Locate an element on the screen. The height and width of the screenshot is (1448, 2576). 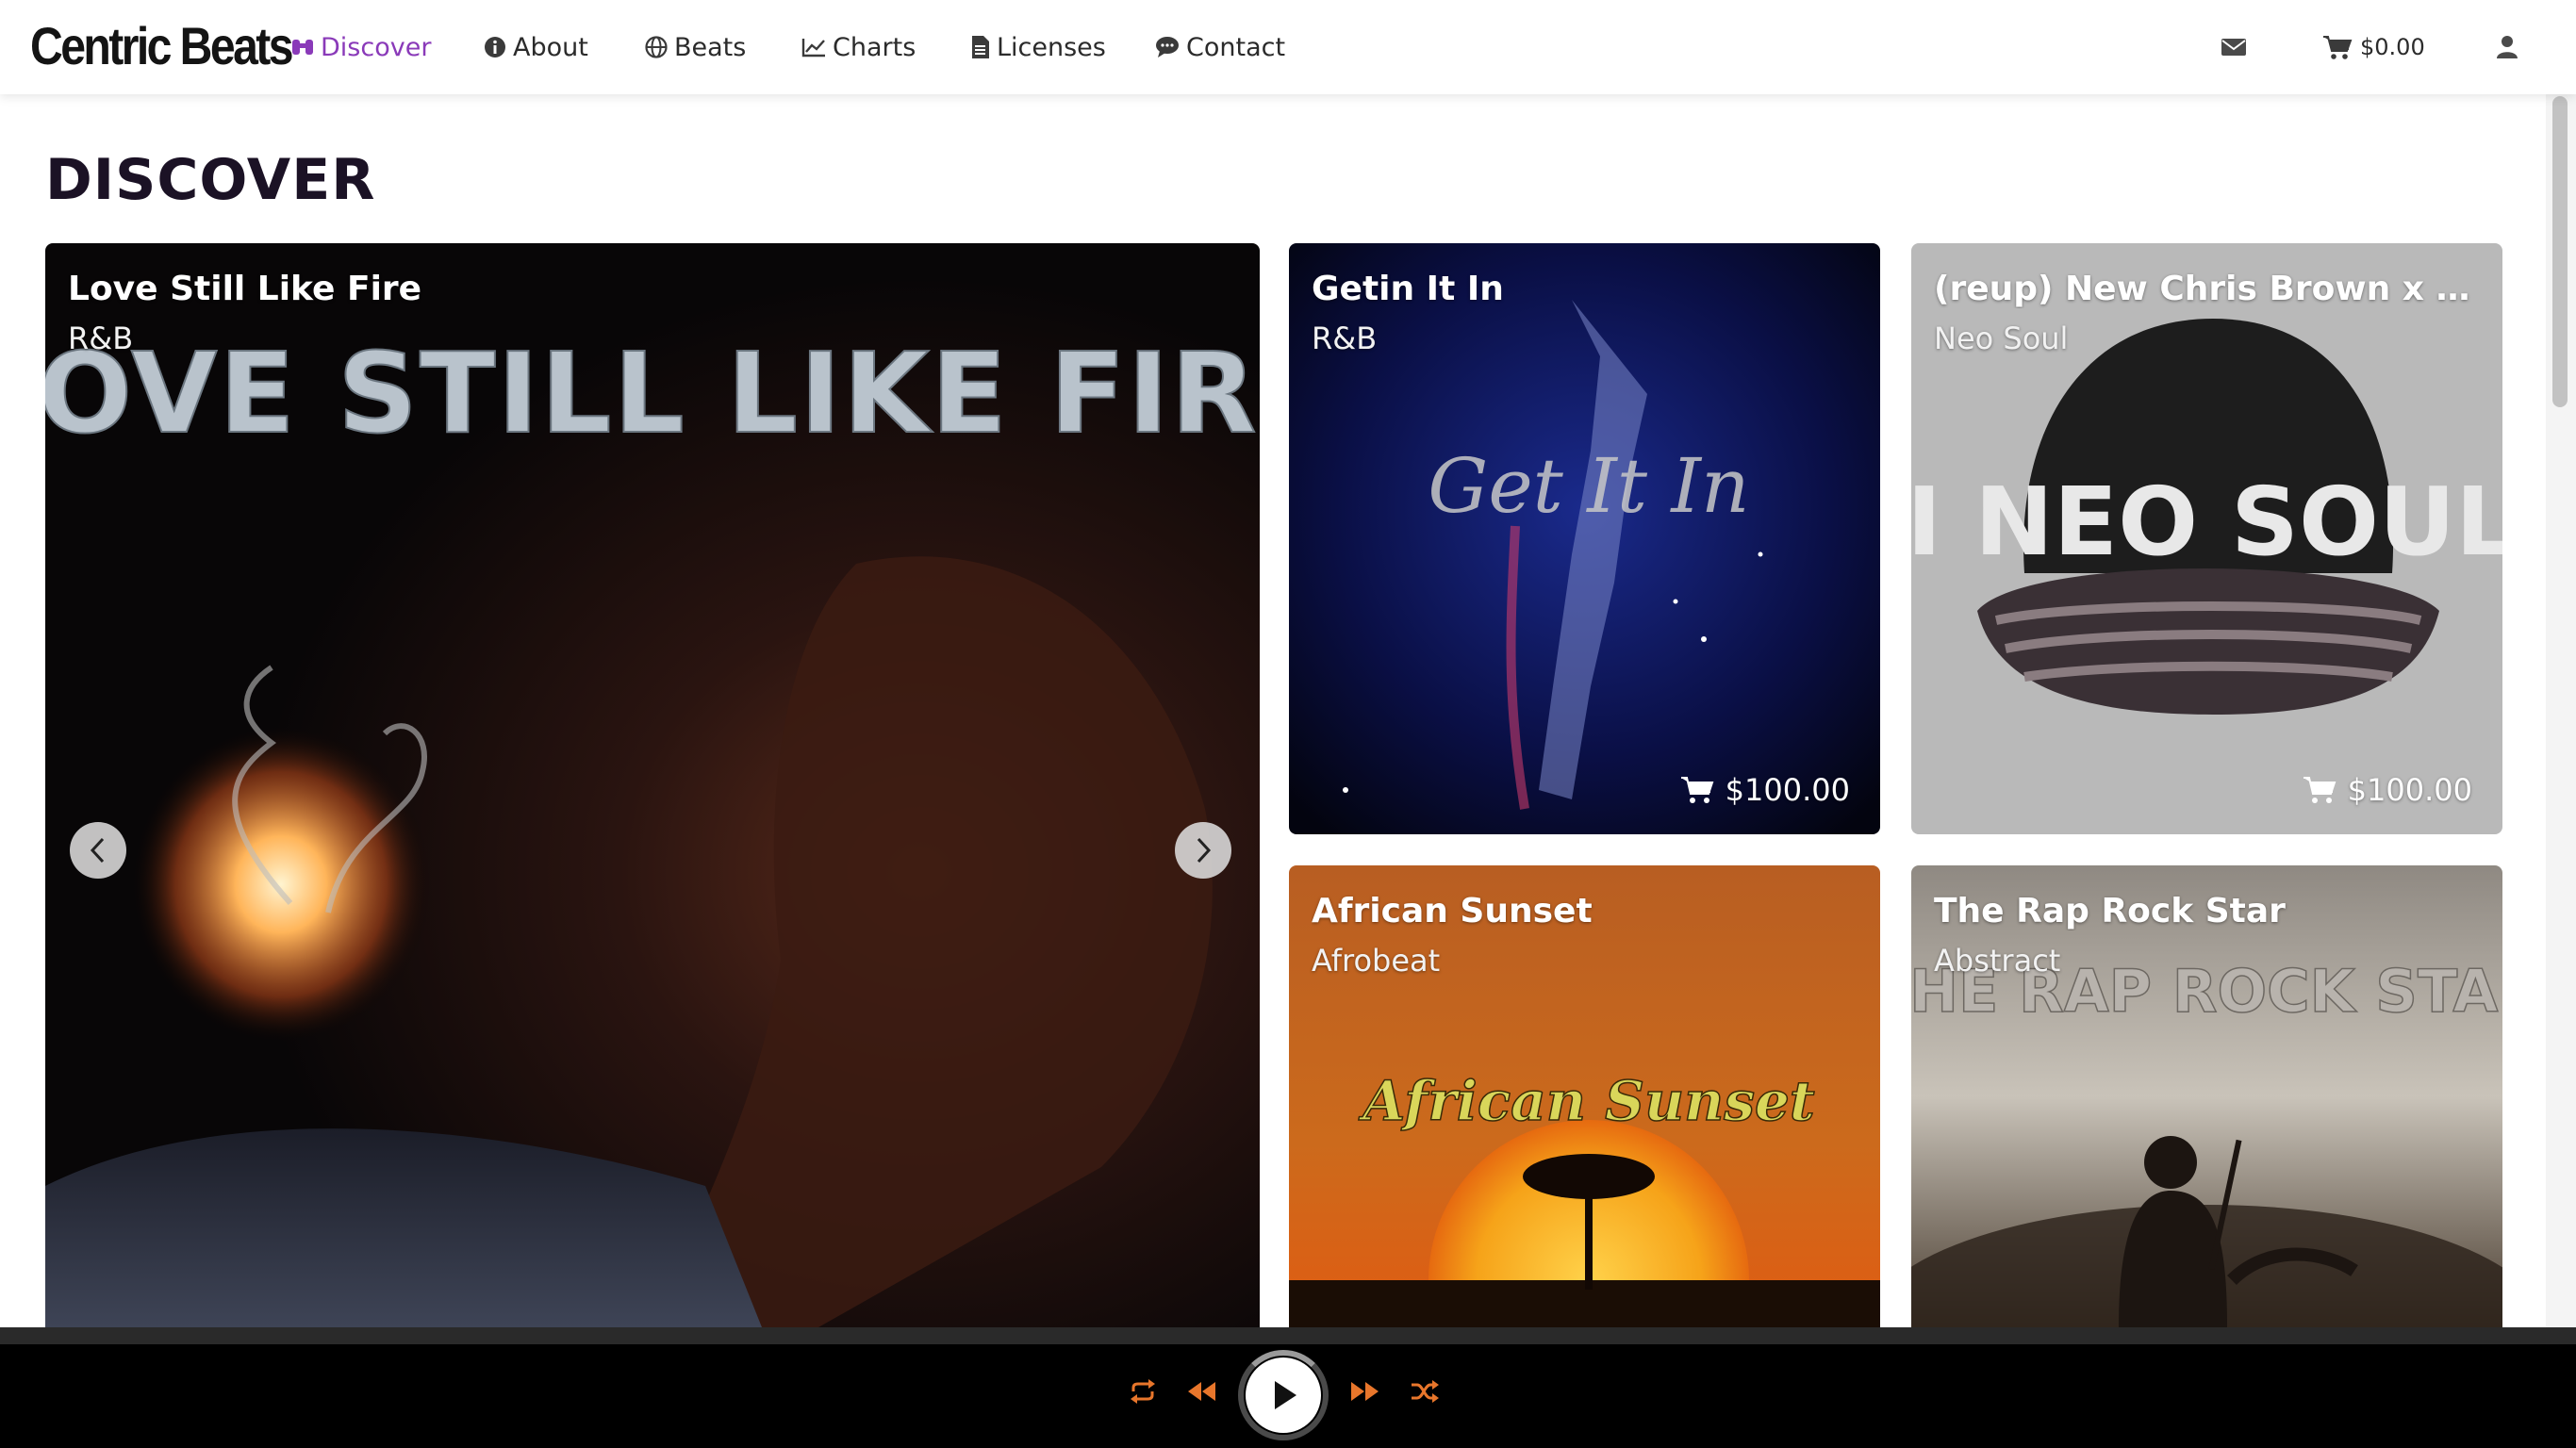
site-logo: Centric Beats is located at coordinates (162, 46).